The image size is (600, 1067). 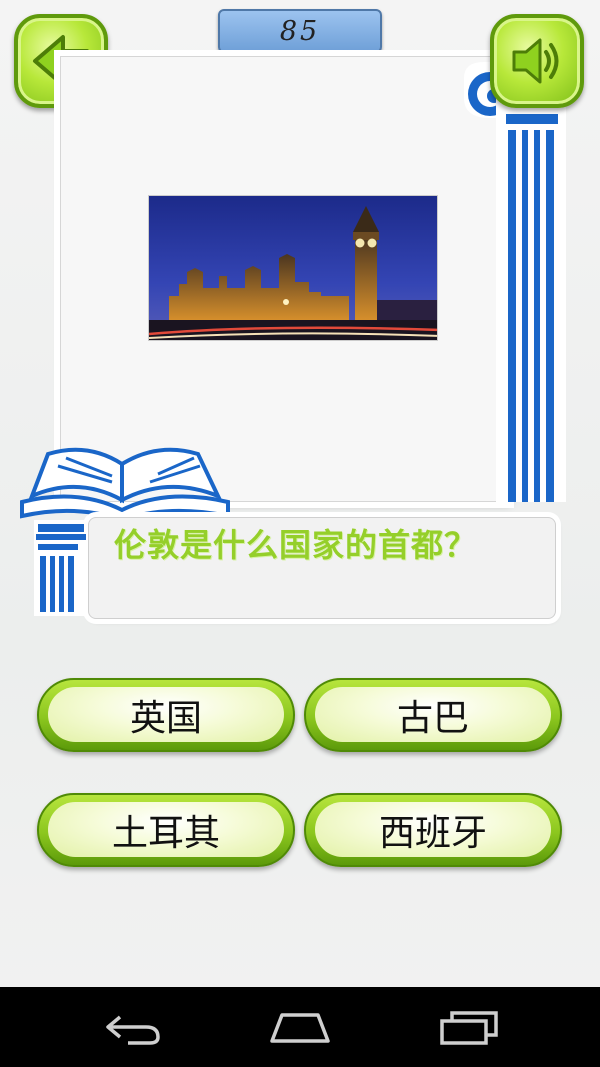 I want to click on answer-option-1: 英国, so click(x=166, y=715).